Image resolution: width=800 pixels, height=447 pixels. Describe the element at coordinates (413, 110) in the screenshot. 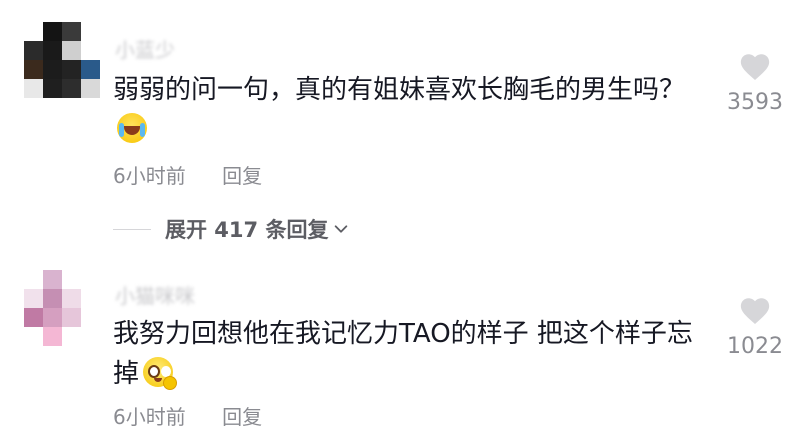

I see `comment-text: 弱弱的问一句，真的有姐妹喜欢长胸毛的男生吗？` at that location.